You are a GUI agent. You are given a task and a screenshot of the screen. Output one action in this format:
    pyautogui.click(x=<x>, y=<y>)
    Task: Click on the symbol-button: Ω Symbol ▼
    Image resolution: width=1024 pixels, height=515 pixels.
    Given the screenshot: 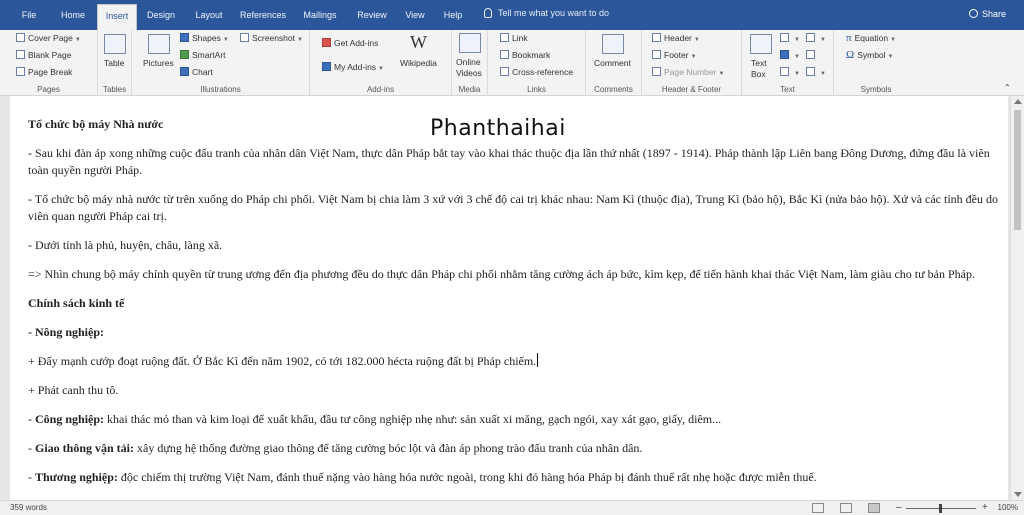 What is the action you would take?
    pyautogui.click(x=869, y=56)
    